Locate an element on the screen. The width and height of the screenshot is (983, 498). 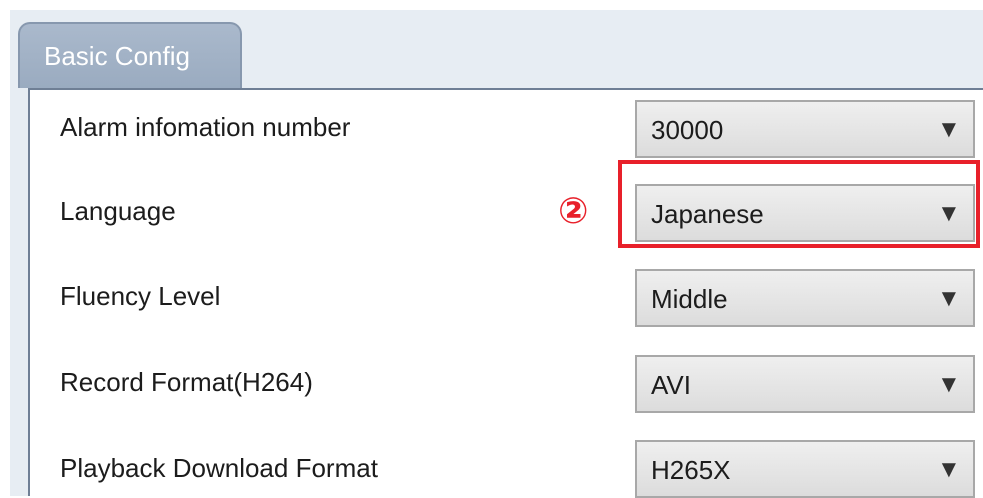
record-format-select: AVI ▼ is located at coordinates (805, 384).